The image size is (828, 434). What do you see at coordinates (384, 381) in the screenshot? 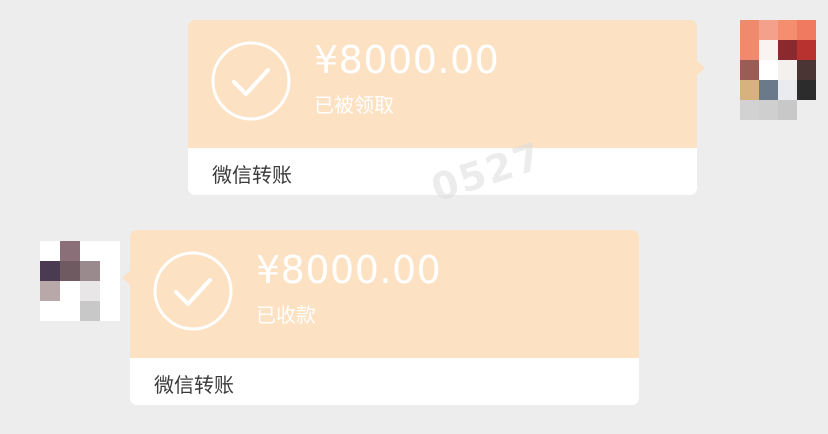
I see `card-footer: 微信转账` at bounding box center [384, 381].